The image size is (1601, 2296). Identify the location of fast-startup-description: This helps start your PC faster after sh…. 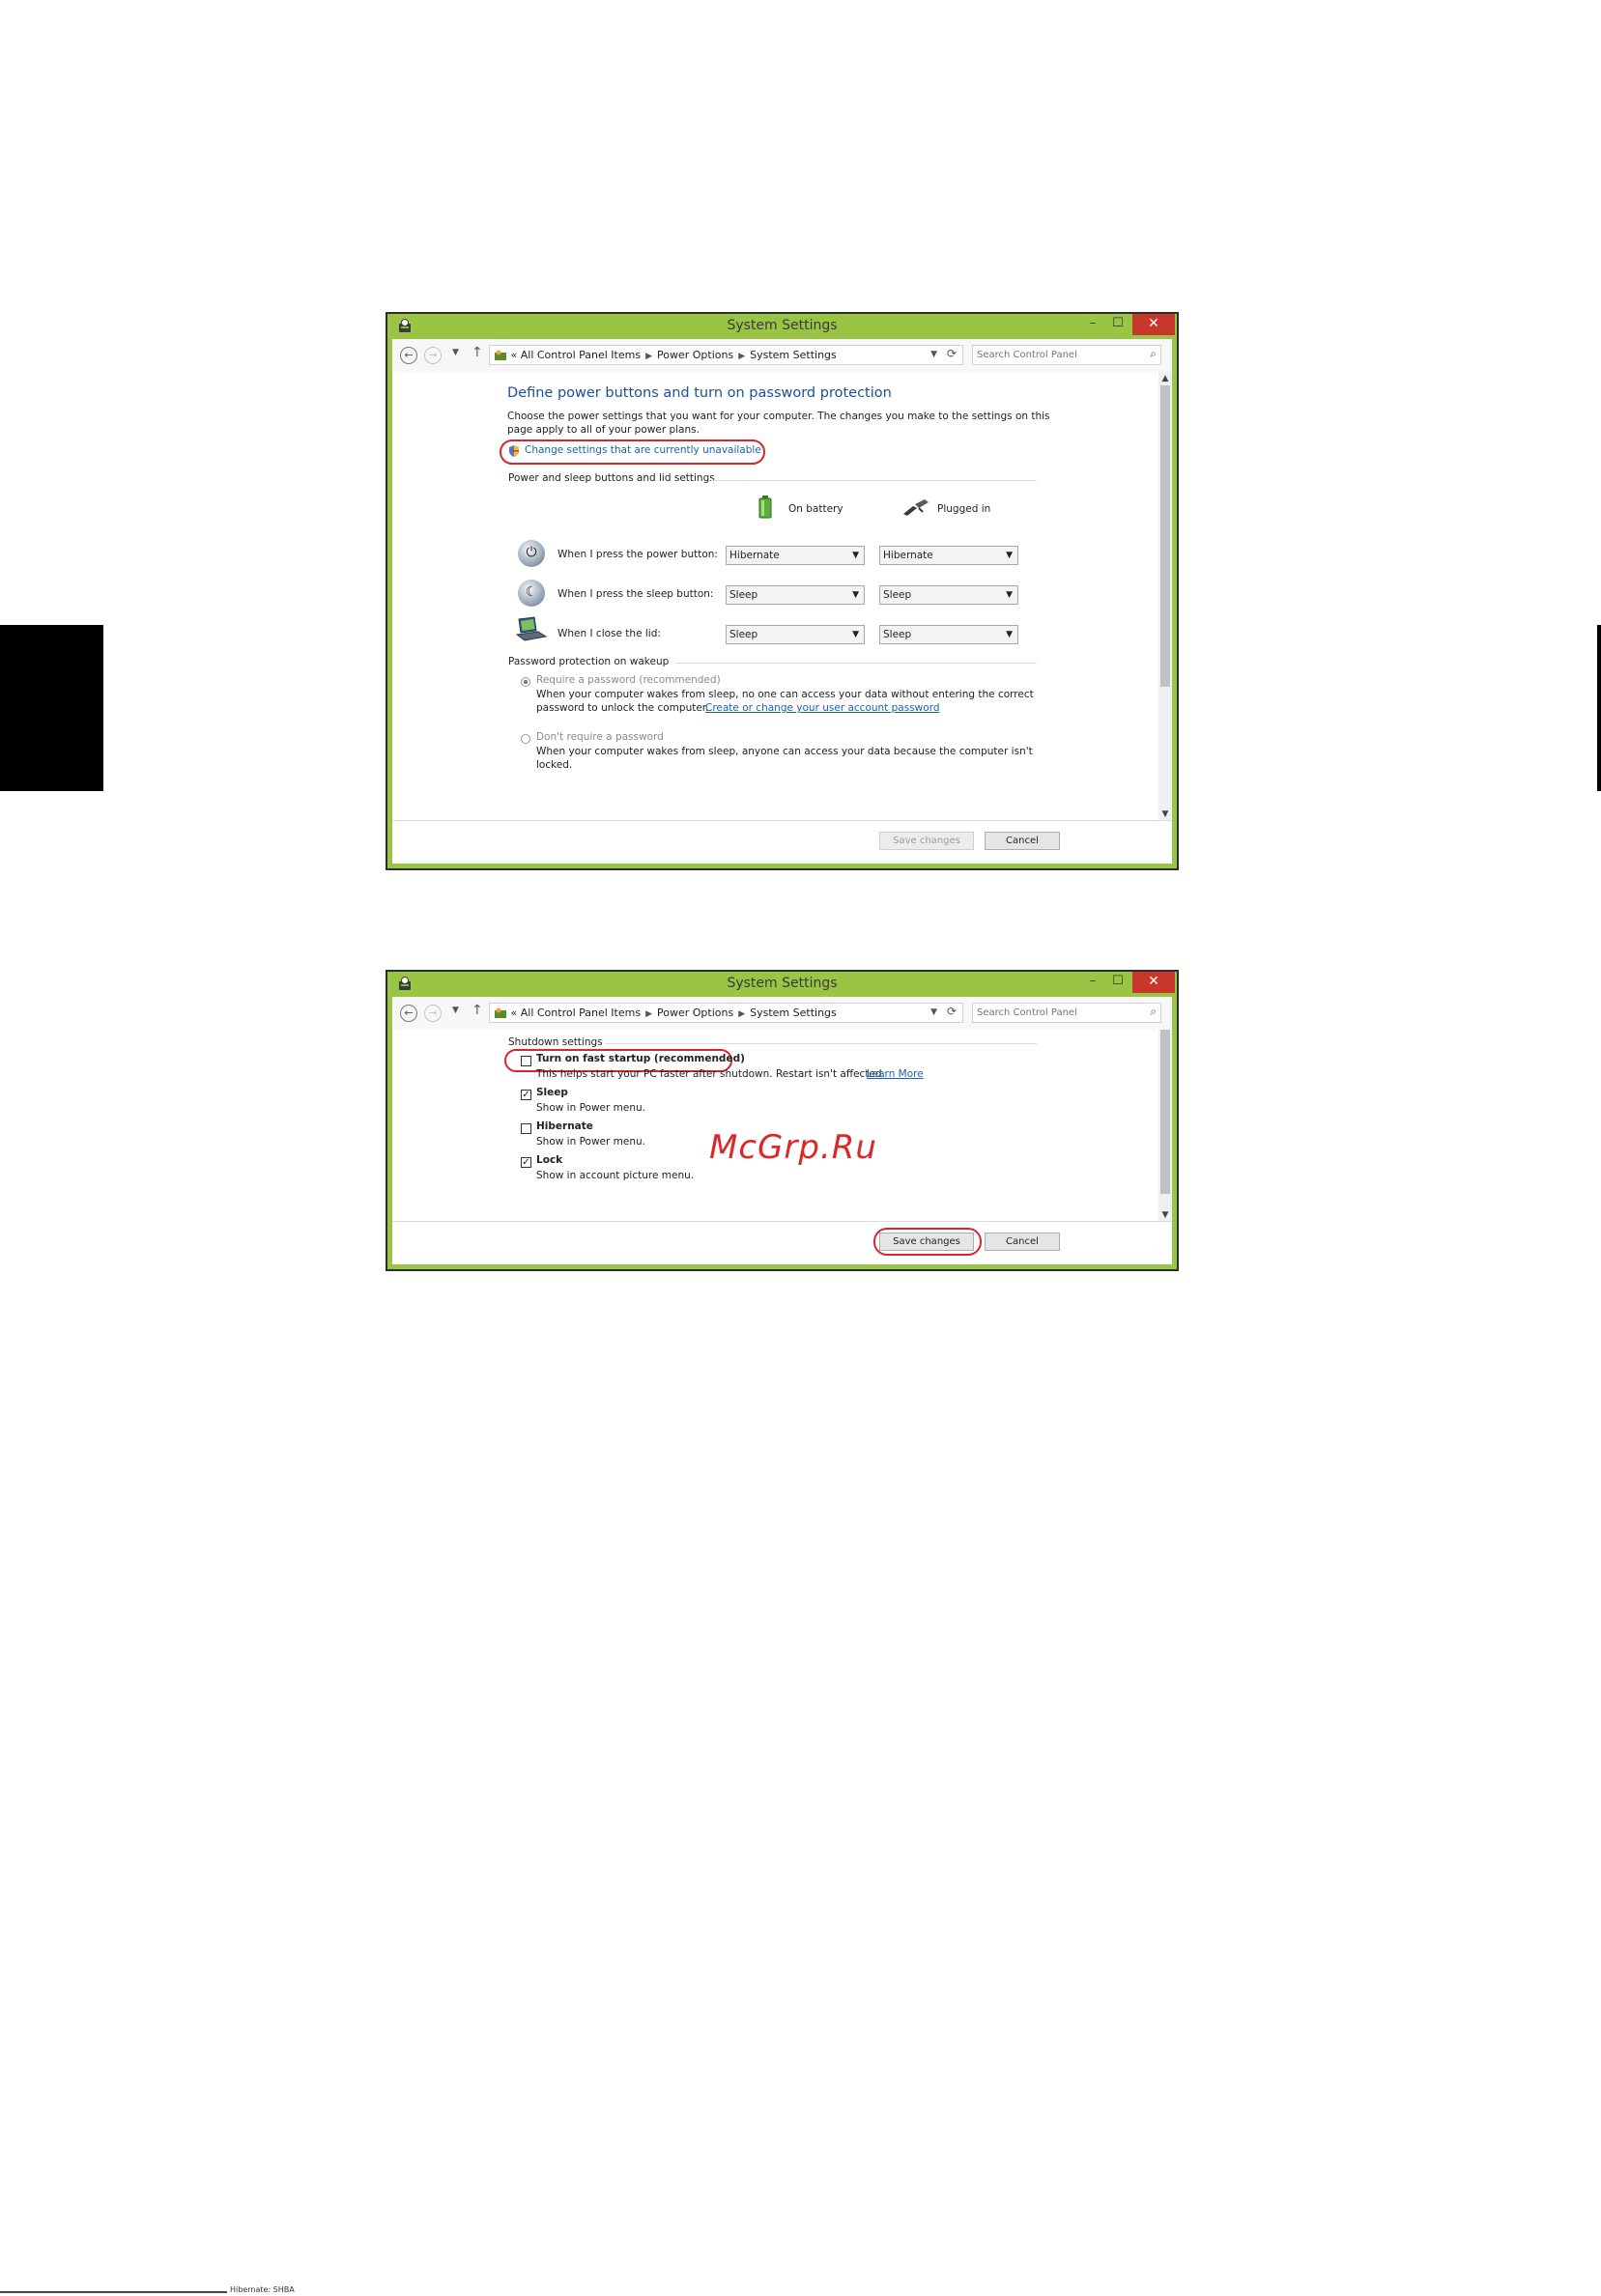
(710, 1074).